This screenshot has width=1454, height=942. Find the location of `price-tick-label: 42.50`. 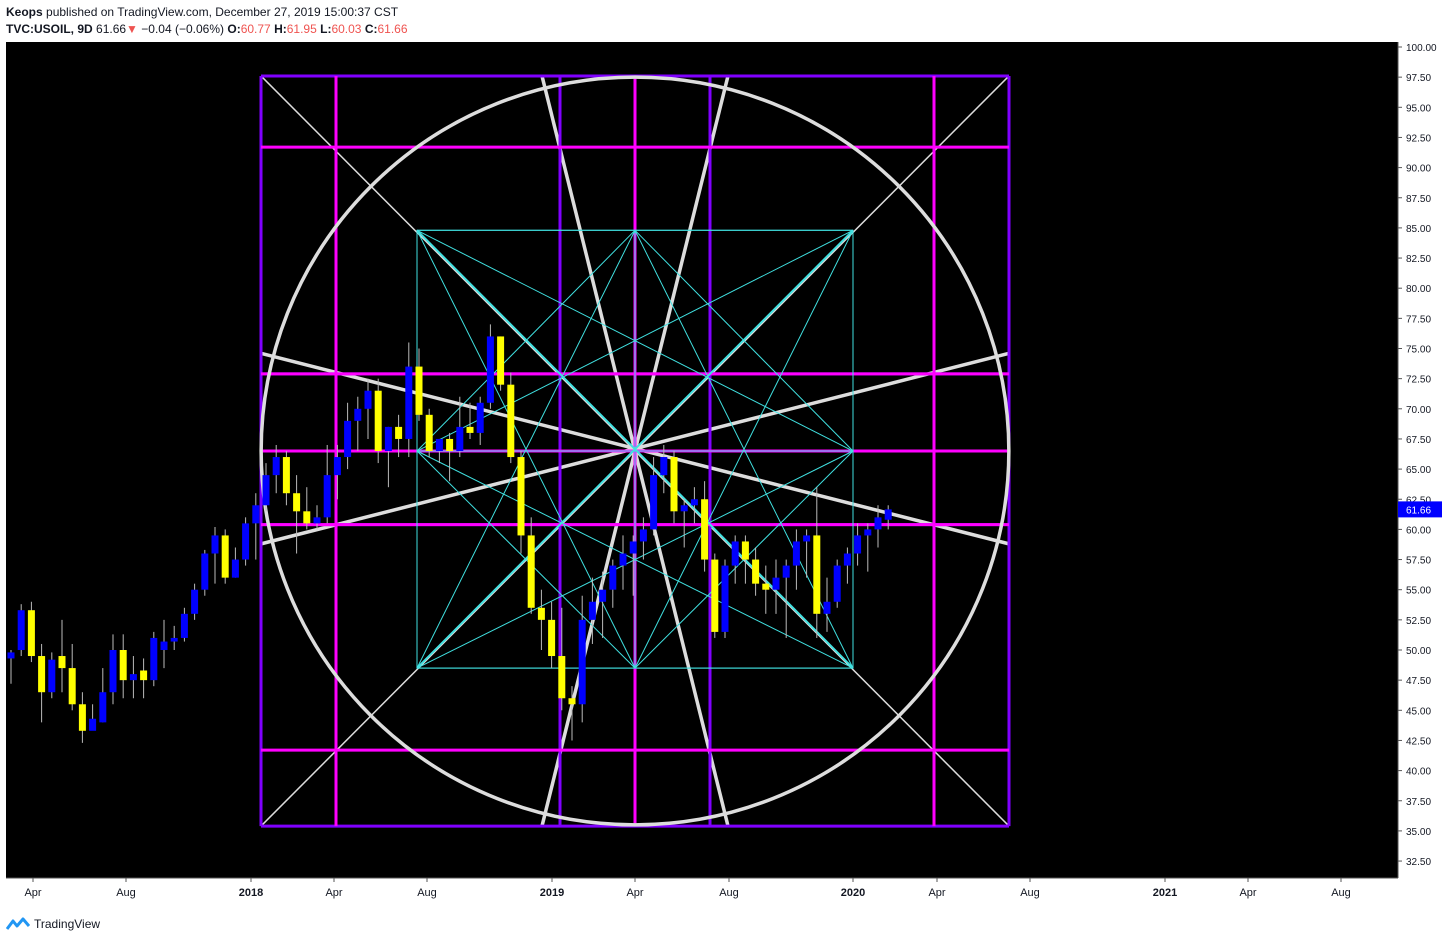

price-tick-label: 42.50 is located at coordinates (1418, 741).